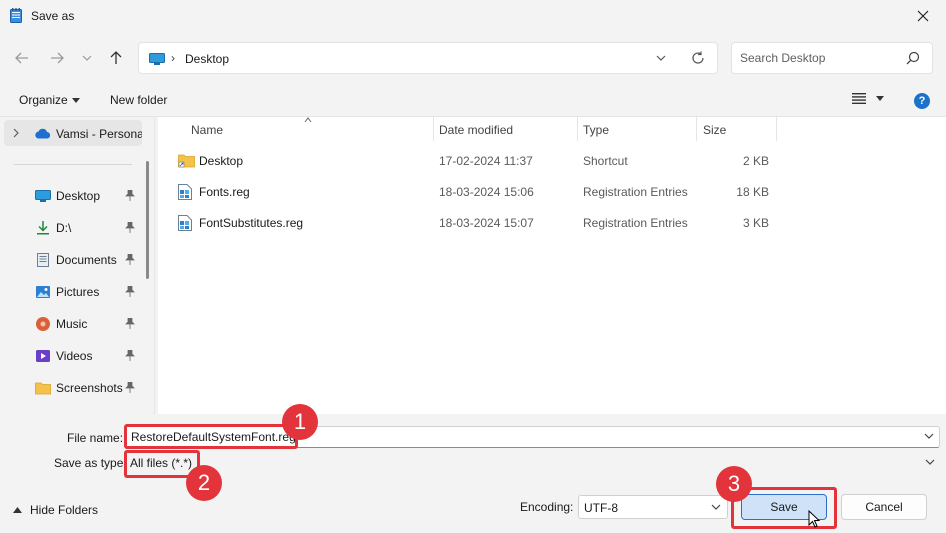 Image resolution: width=946 pixels, height=533 pixels. What do you see at coordinates (99, 134) in the screenshot?
I see `sidebar-item-label: Vamsi - Personal` at bounding box center [99, 134].